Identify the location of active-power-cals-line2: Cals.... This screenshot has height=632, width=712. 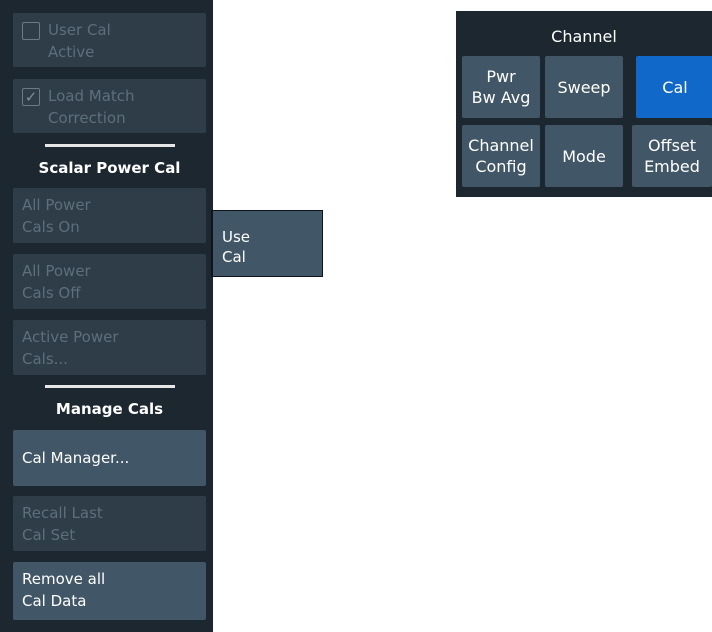
(45, 359).